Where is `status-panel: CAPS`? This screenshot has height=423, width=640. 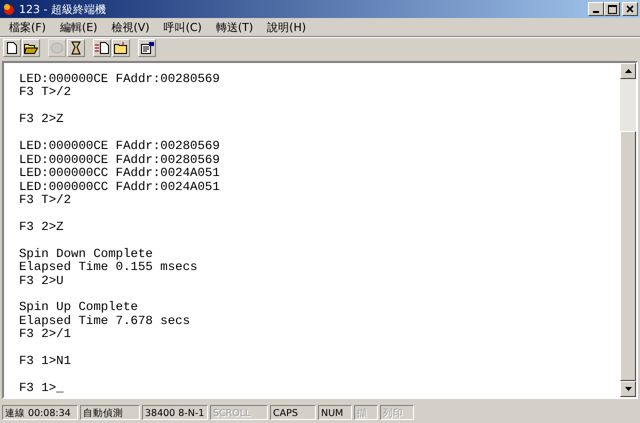 status-panel: CAPS is located at coordinates (293, 412).